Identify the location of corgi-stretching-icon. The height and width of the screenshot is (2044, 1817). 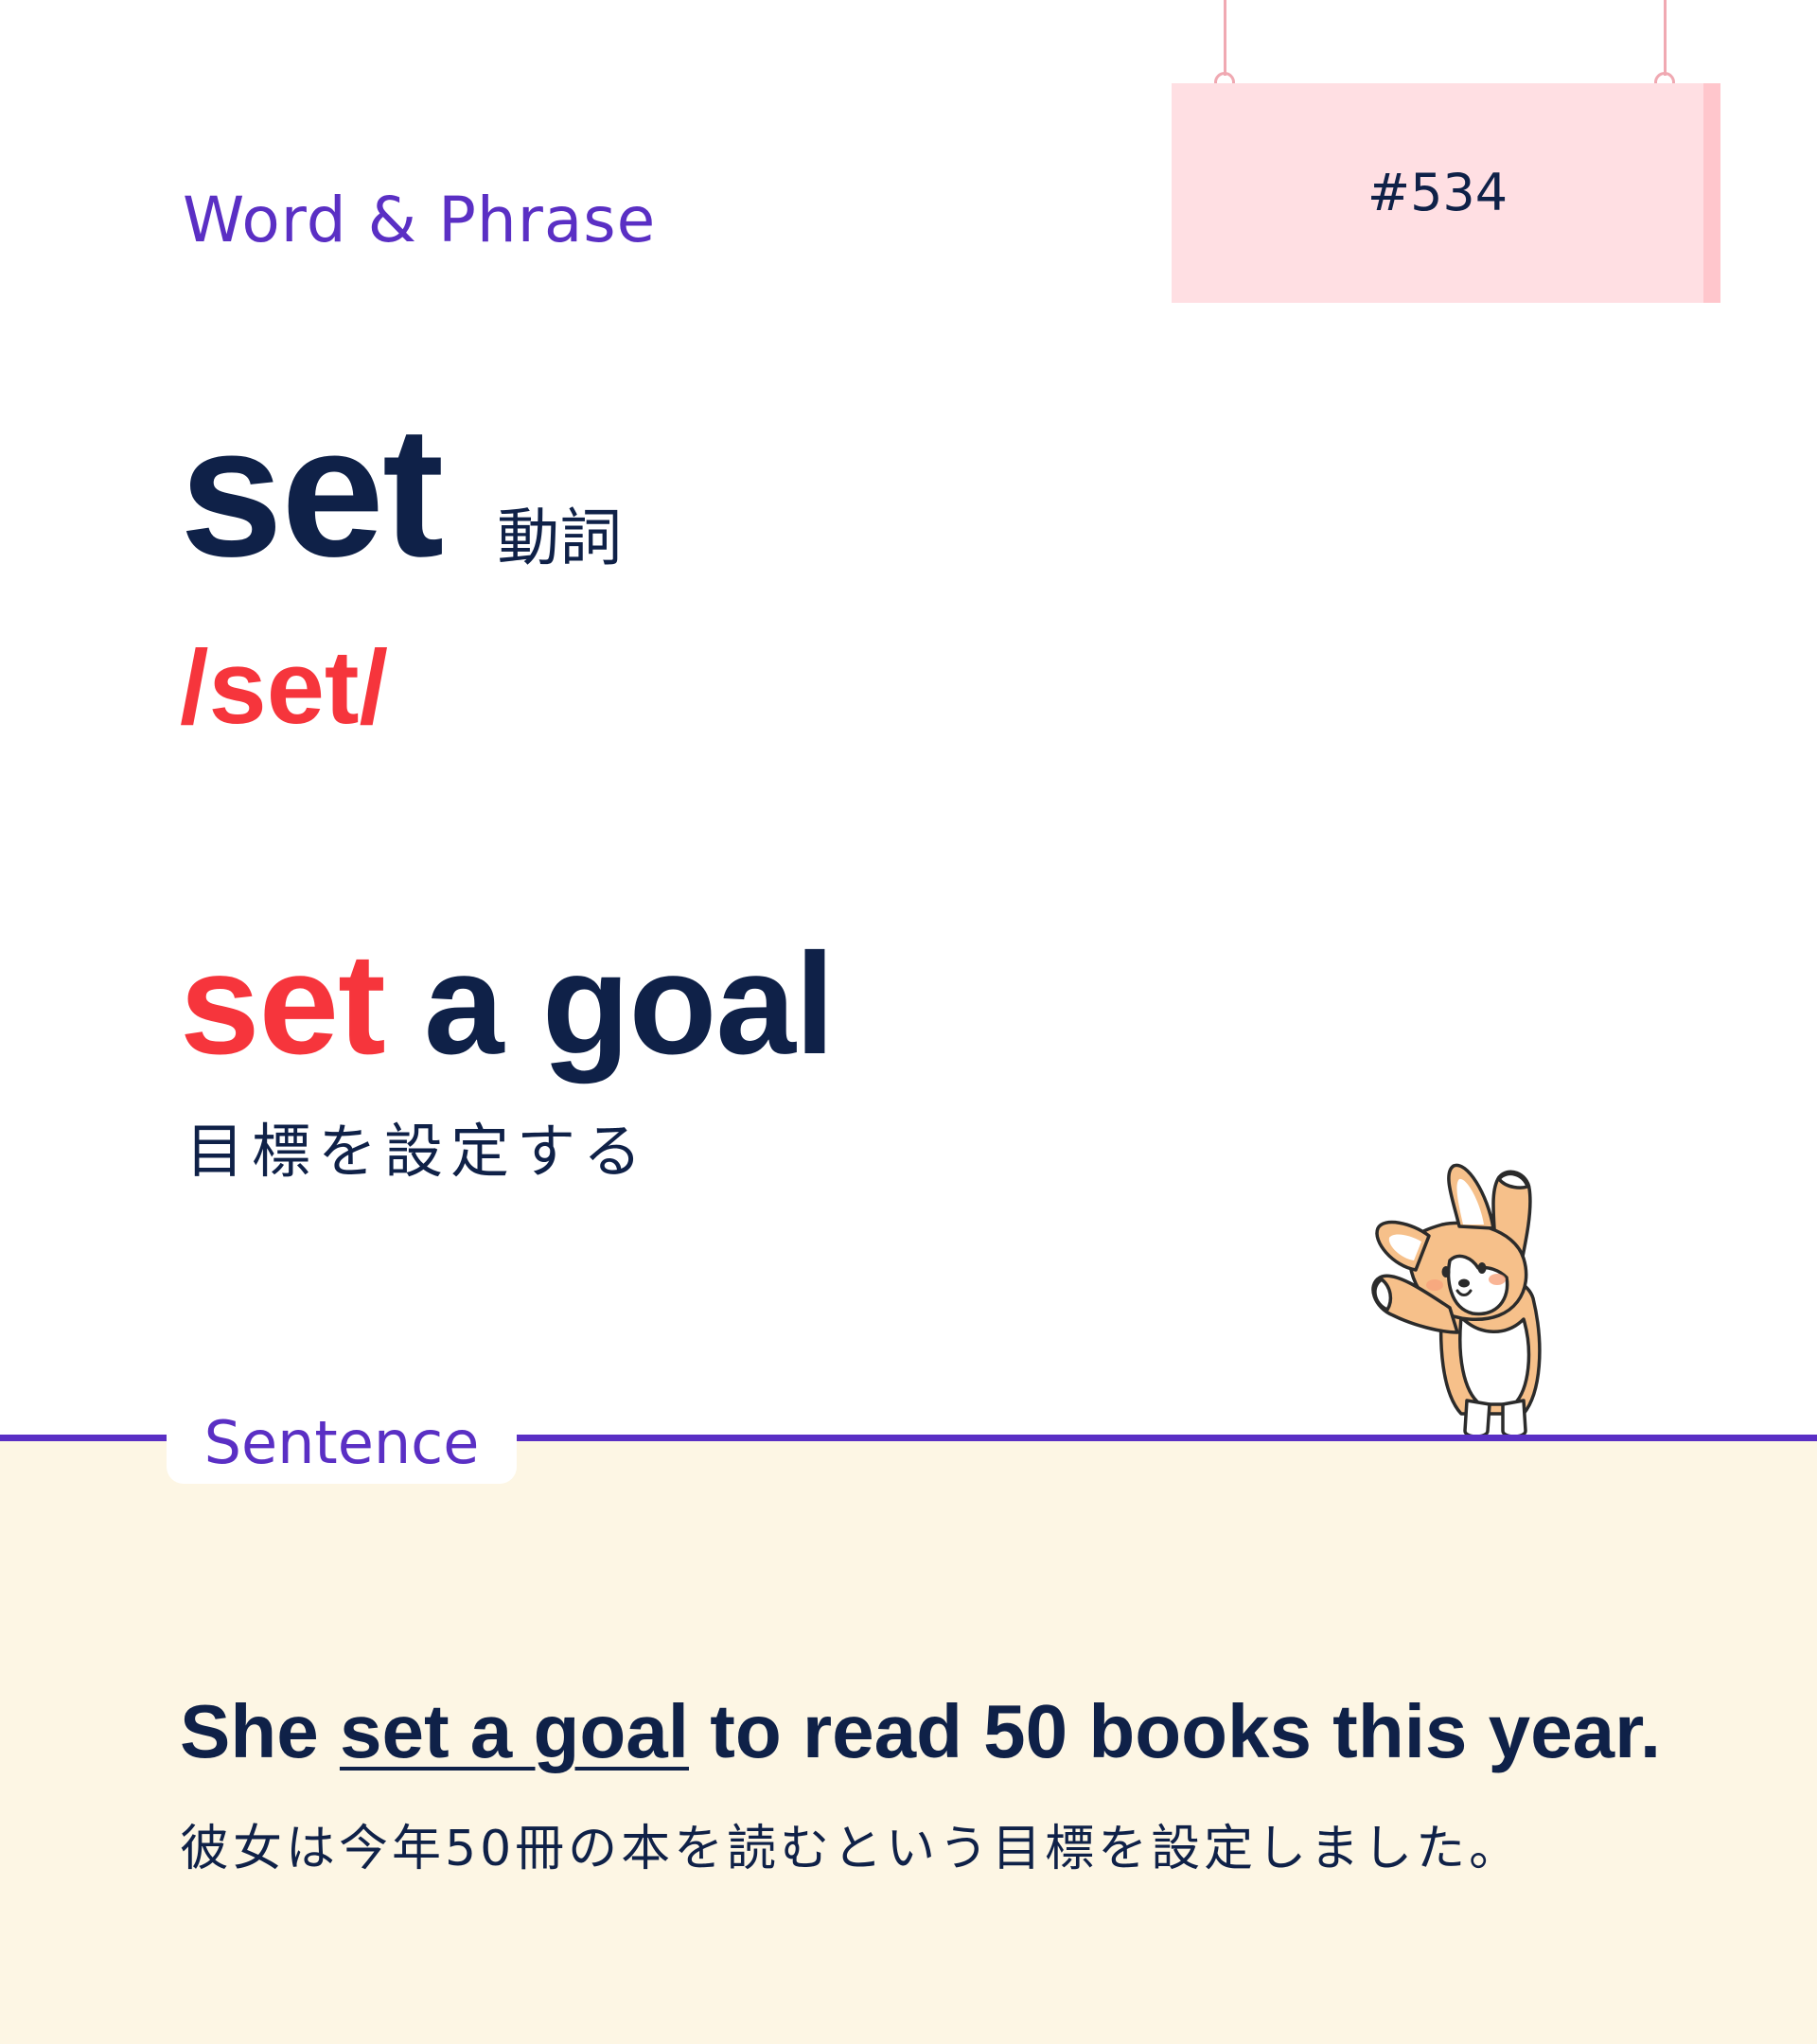
(1456, 1300).